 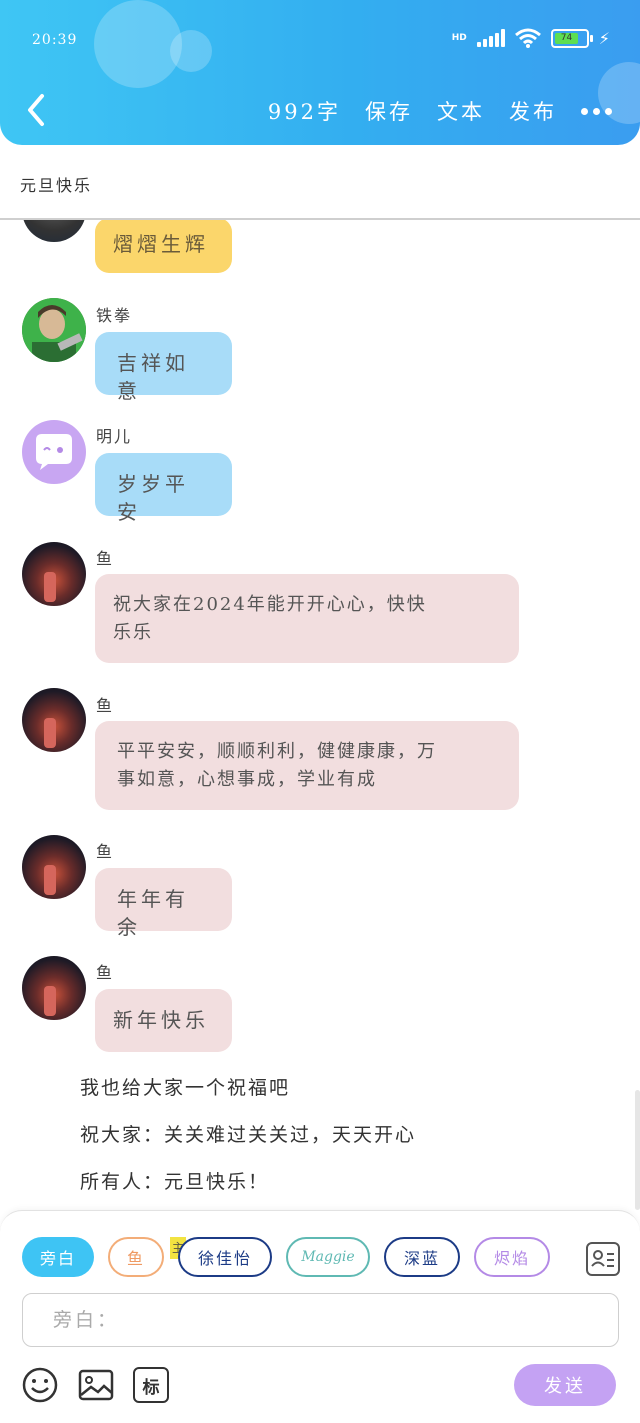 I want to click on avatar-image, so click(x=54, y=330).